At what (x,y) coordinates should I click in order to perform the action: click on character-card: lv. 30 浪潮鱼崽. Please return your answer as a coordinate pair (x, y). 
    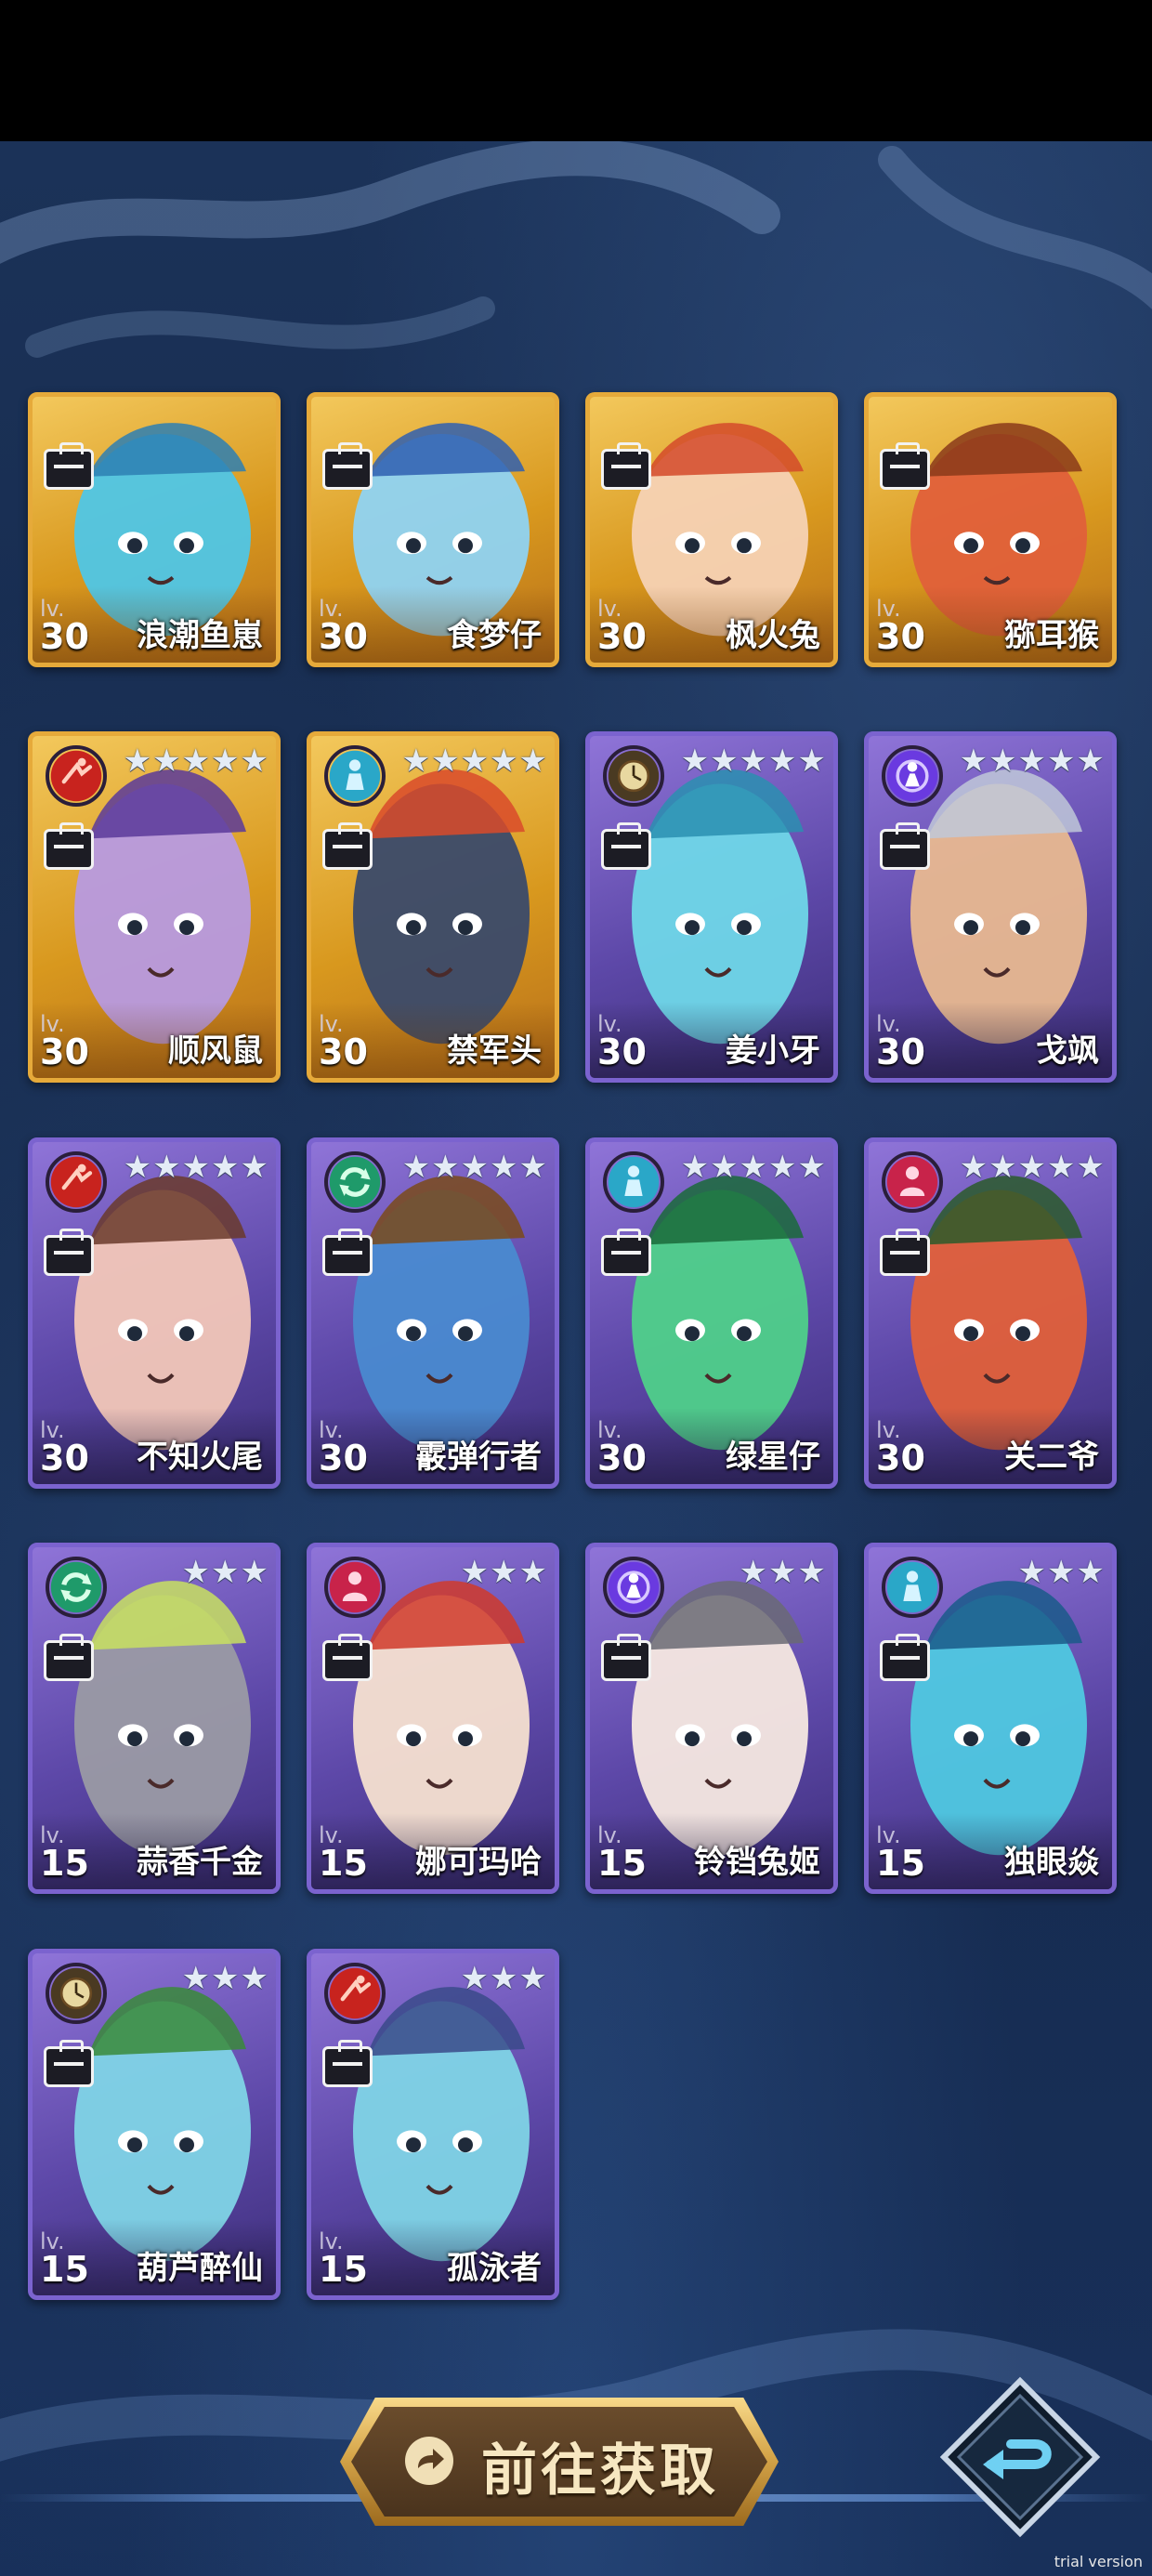
    Looking at the image, I should click on (154, 529).